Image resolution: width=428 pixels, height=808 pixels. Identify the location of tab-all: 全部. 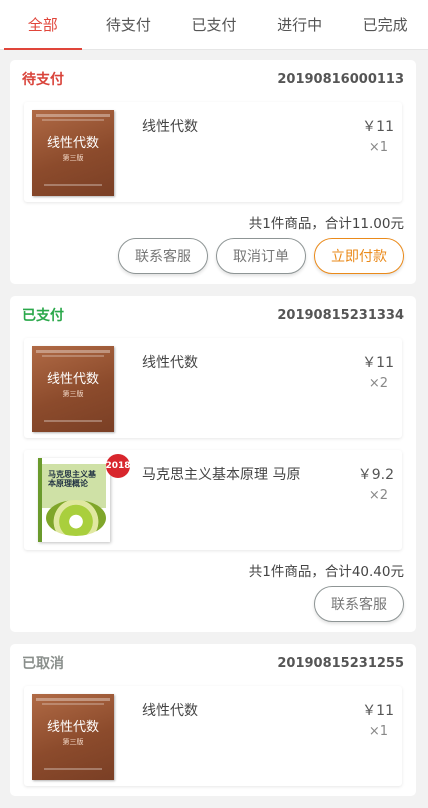
(43, 25).